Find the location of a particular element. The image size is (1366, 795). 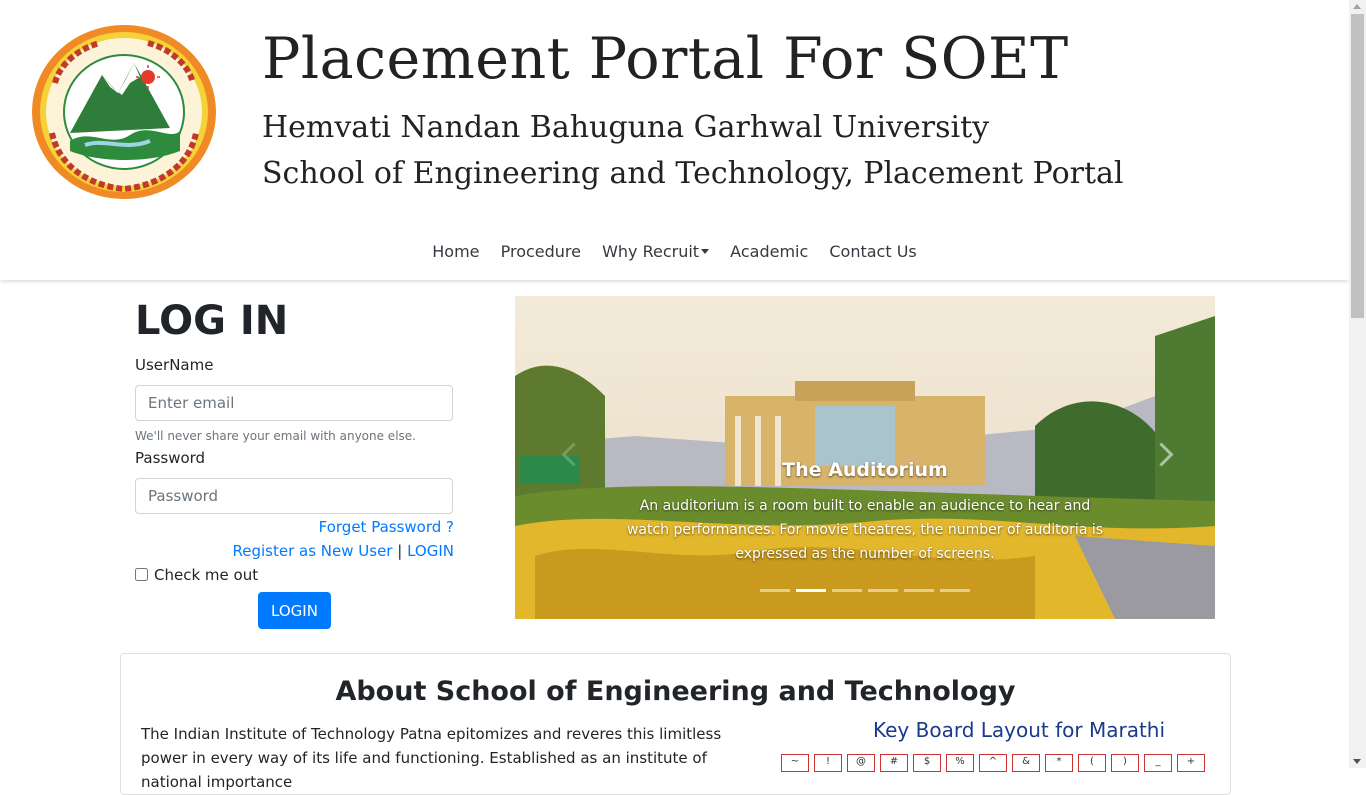

page-title: Placement Portal For SOET is located at coordinates (665, 59).